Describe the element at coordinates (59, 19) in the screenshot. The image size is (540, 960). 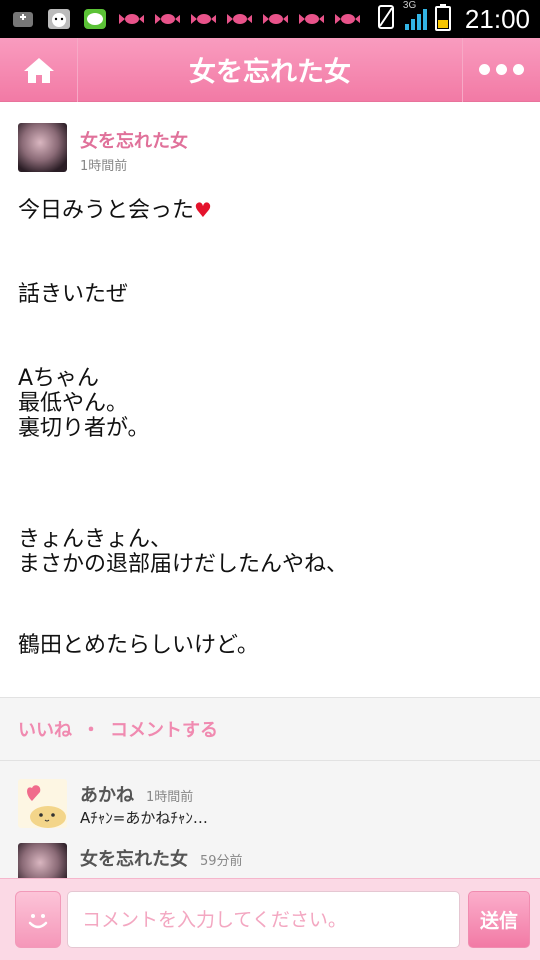
I see `cat-app-icon` at that location.